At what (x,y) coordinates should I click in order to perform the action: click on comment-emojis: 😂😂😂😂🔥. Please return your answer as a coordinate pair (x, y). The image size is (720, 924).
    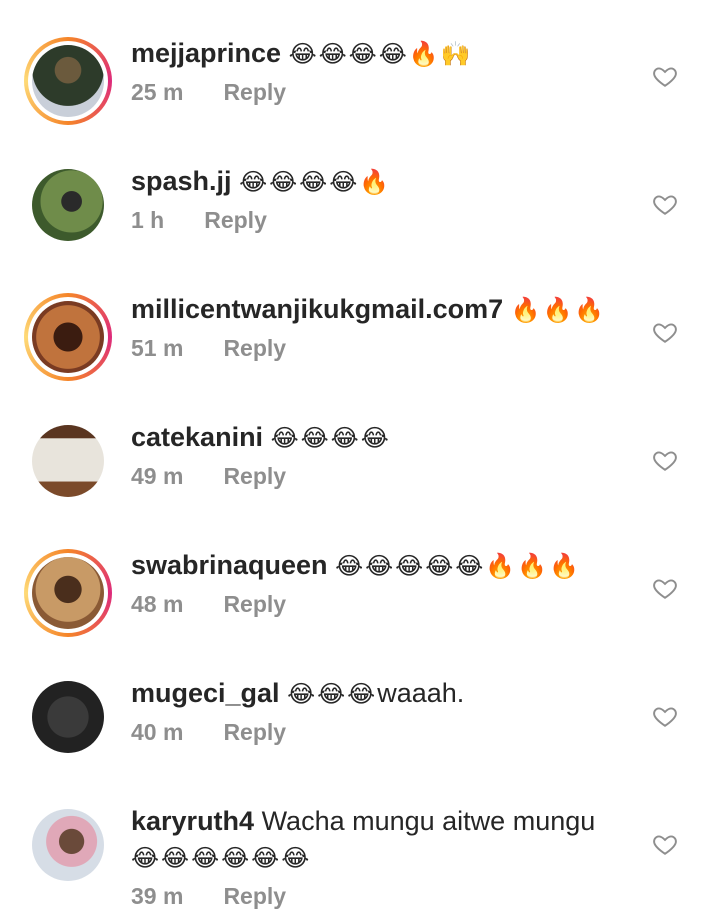
    Looking at the image, I should click on (315, 182).